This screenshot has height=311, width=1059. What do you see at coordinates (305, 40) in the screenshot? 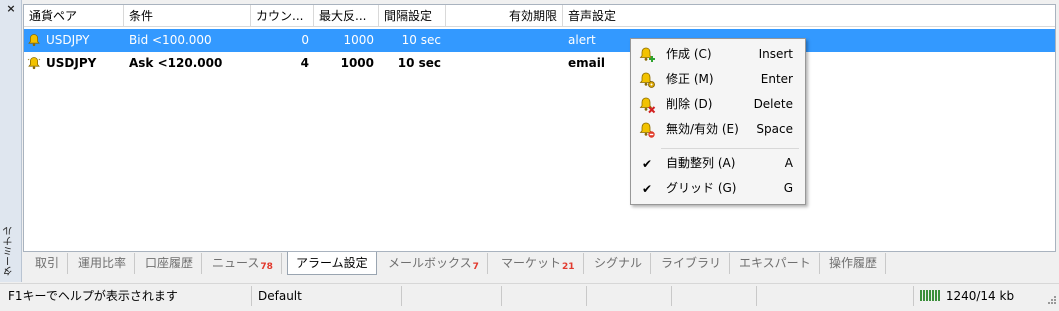
I see `cell-count: 0` at bounding box center [305, 40].